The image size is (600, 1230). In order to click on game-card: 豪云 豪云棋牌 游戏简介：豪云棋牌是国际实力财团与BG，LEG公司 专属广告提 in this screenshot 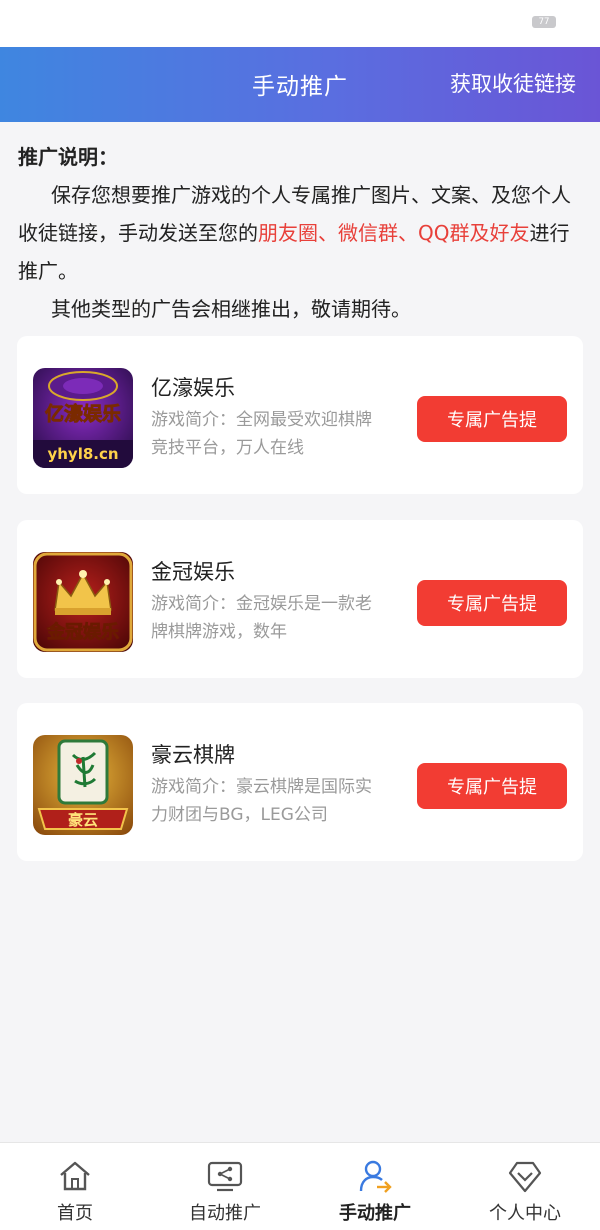, I will do `click(300, 782)`.